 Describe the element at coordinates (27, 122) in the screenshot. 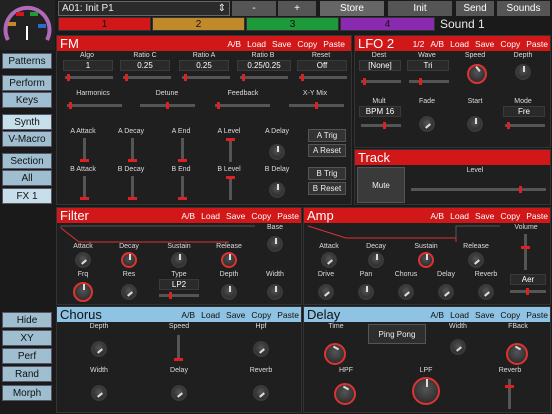

I see `sidebar-synth: Synth` at that location.